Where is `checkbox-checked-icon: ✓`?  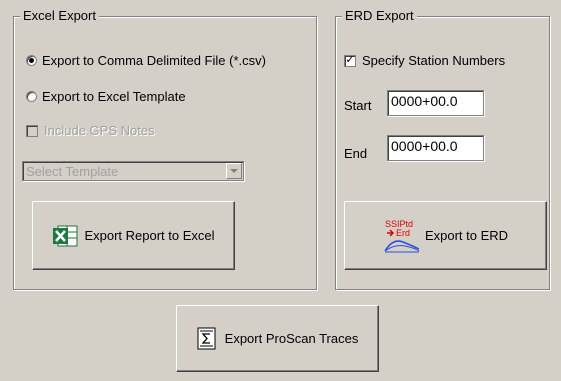
checkbox-checked-icon: ✓ is located at coordinates (350, 60).